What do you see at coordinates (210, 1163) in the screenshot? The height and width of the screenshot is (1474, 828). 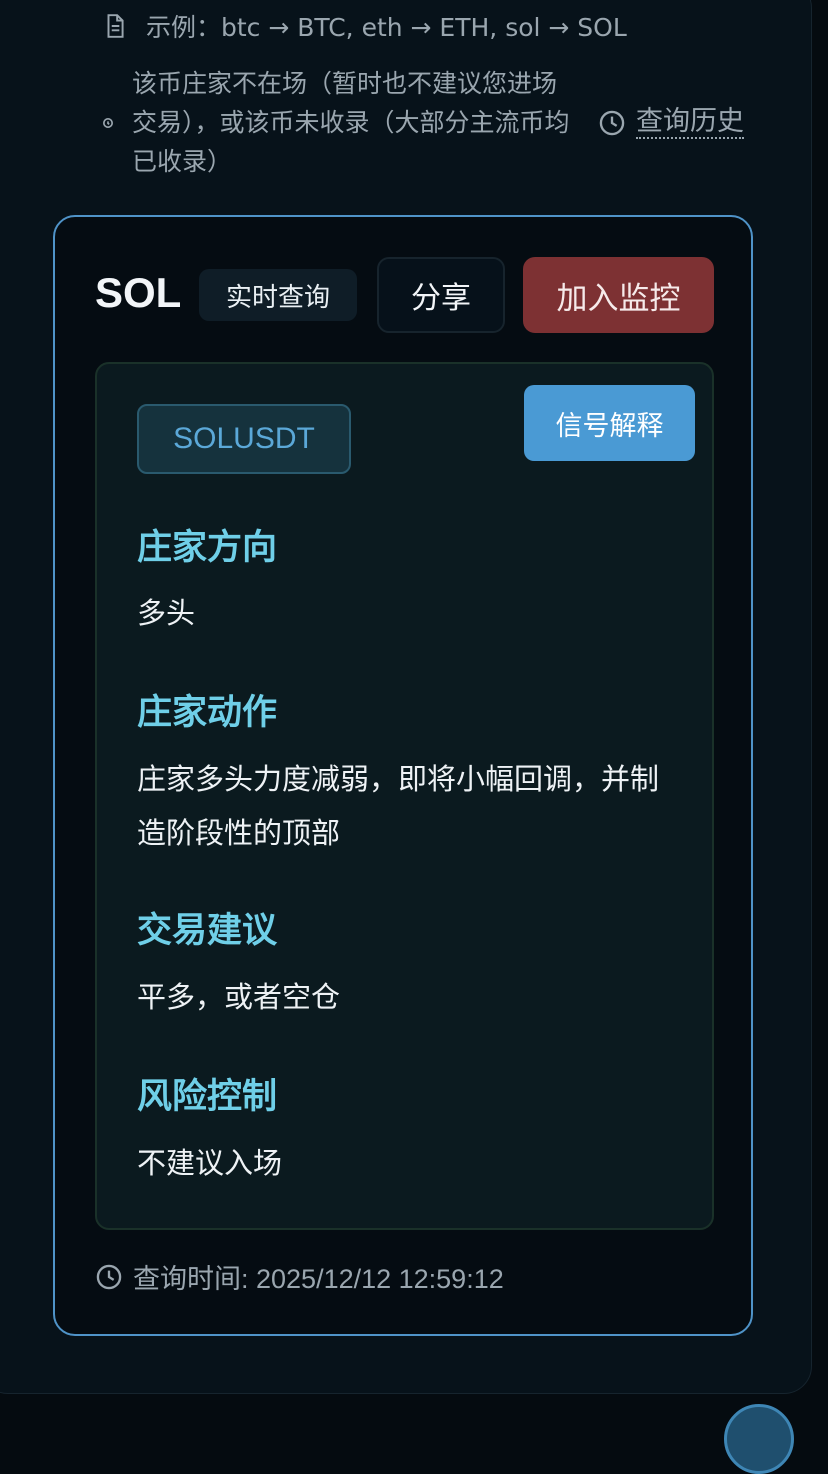 I see `section-body-risk: 不建议入场` at bounding box center [210, 1163].